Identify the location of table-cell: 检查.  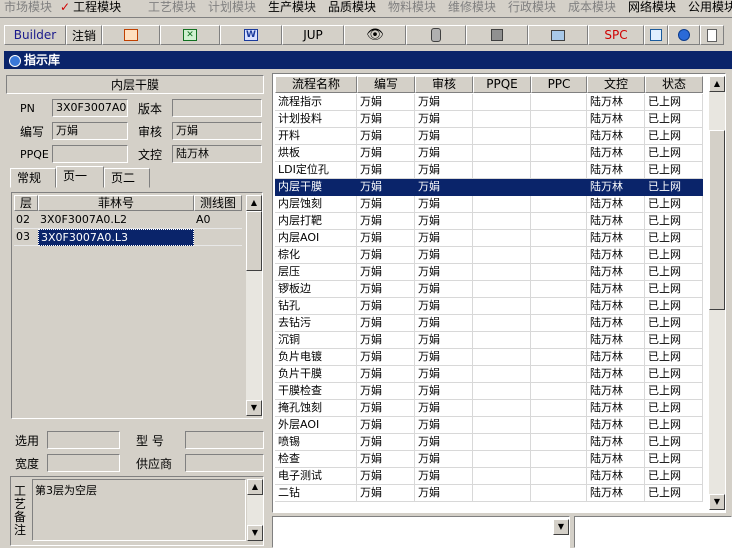
(316, 459).